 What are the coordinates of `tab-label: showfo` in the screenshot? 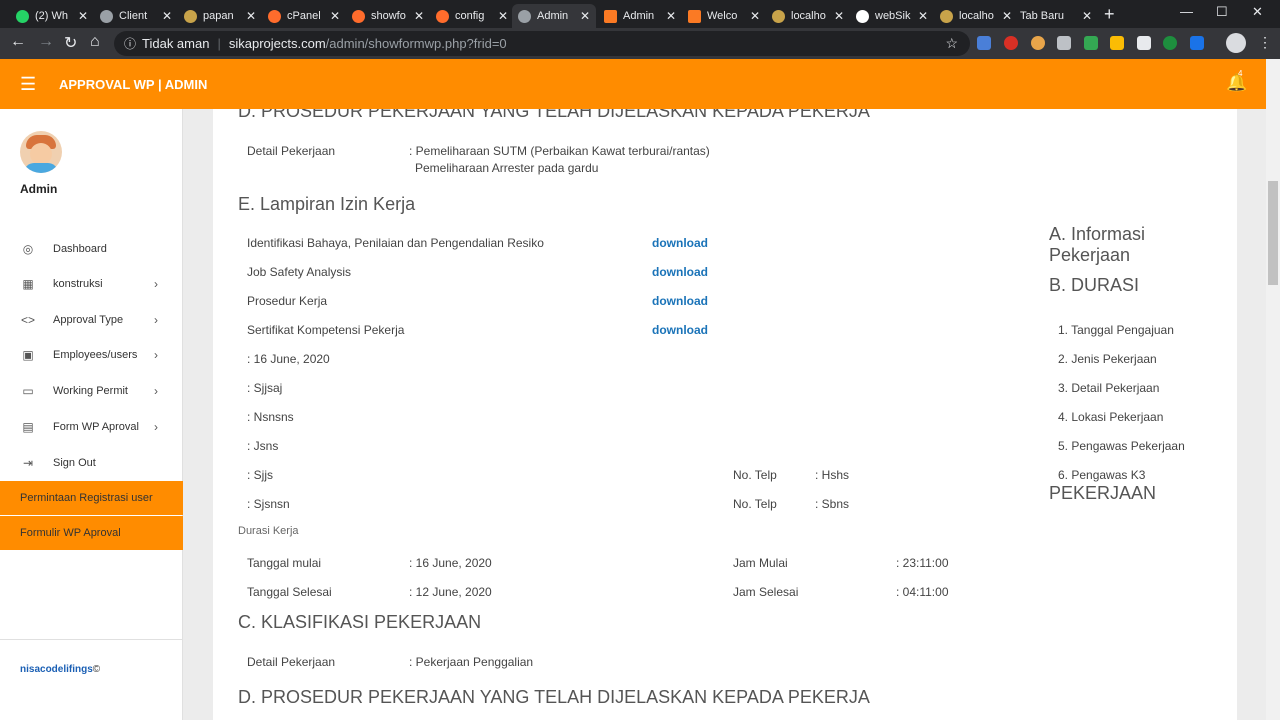 It's located at (388, 16).